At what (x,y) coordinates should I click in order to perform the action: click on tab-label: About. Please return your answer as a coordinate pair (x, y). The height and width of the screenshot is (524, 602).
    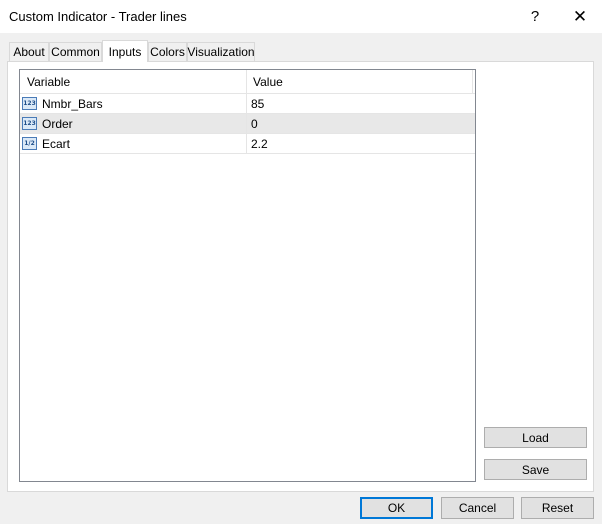
    Looking at the image, I should click on (29, 52).